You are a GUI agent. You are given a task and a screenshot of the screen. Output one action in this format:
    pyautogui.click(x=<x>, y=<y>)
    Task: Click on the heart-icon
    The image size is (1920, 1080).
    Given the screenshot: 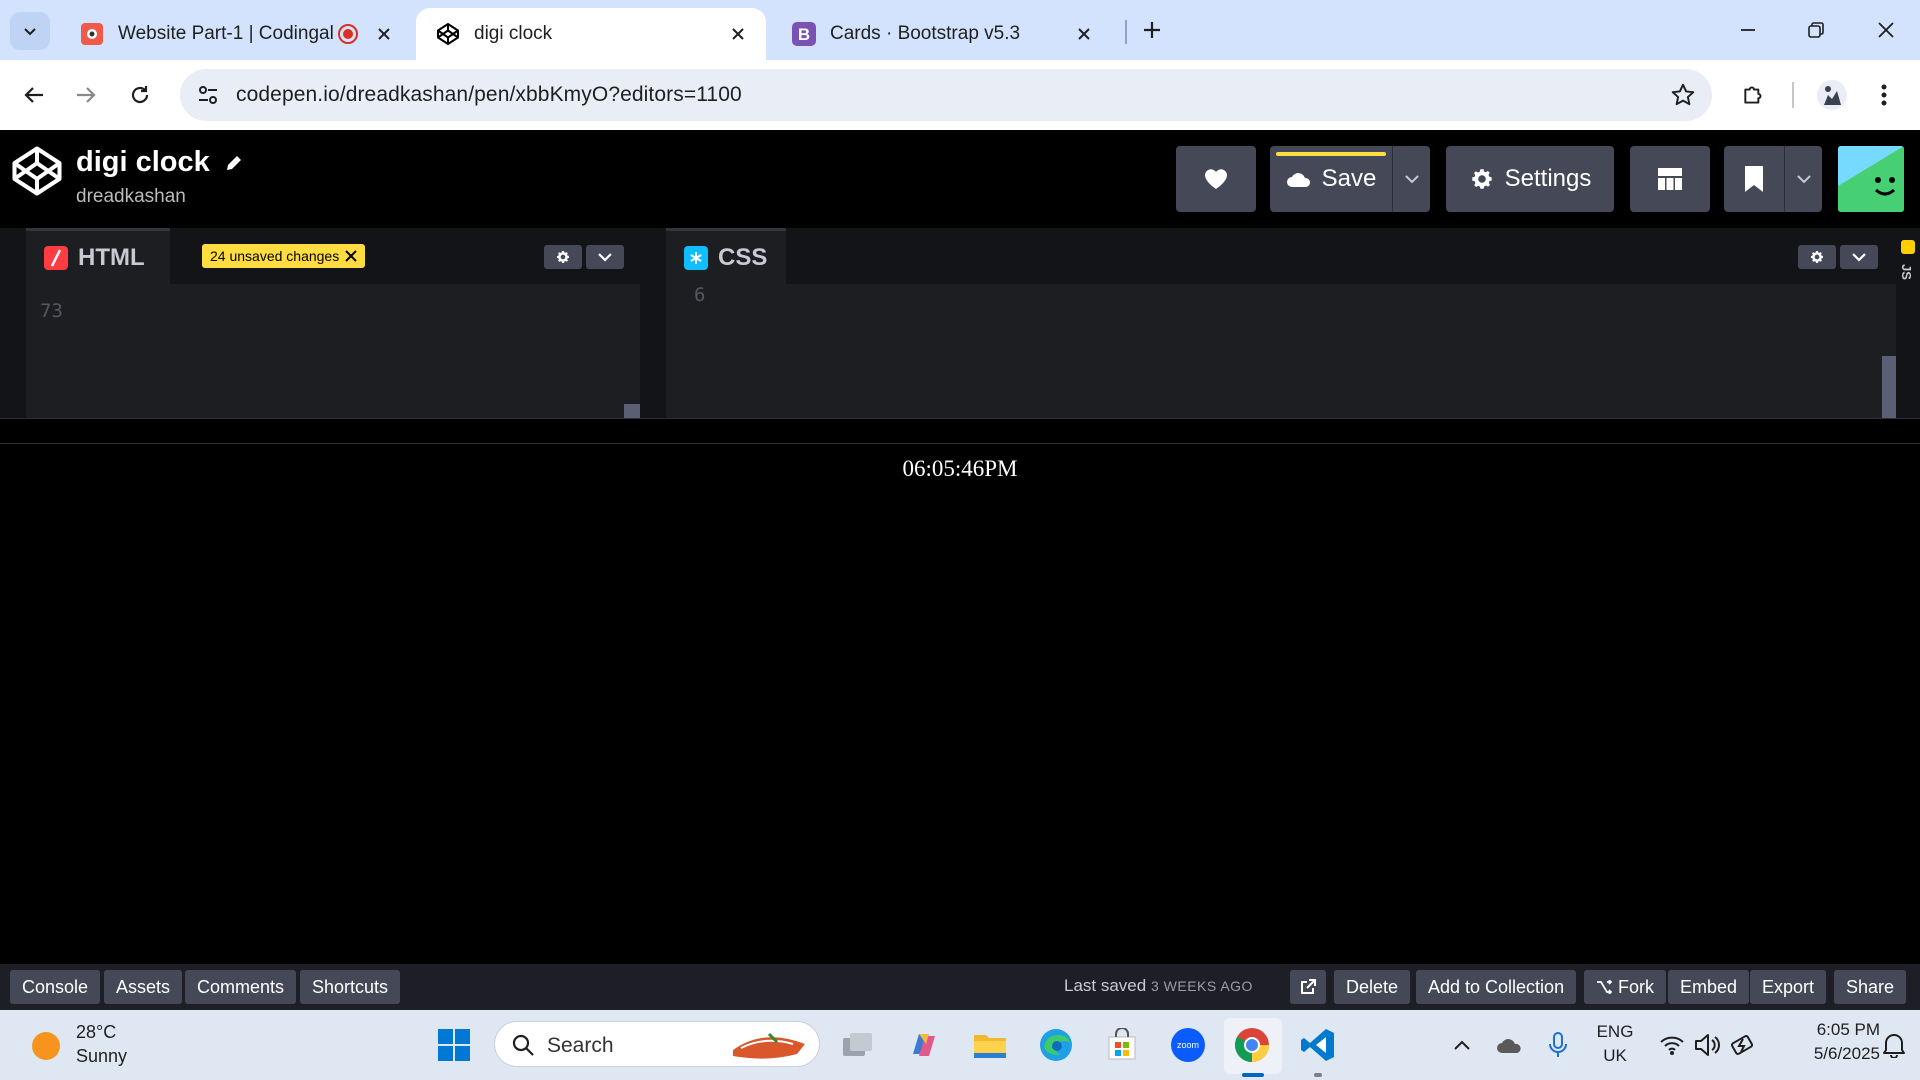 What is the action you would take?
    pyautogui.click(x=1216, y=179)
    